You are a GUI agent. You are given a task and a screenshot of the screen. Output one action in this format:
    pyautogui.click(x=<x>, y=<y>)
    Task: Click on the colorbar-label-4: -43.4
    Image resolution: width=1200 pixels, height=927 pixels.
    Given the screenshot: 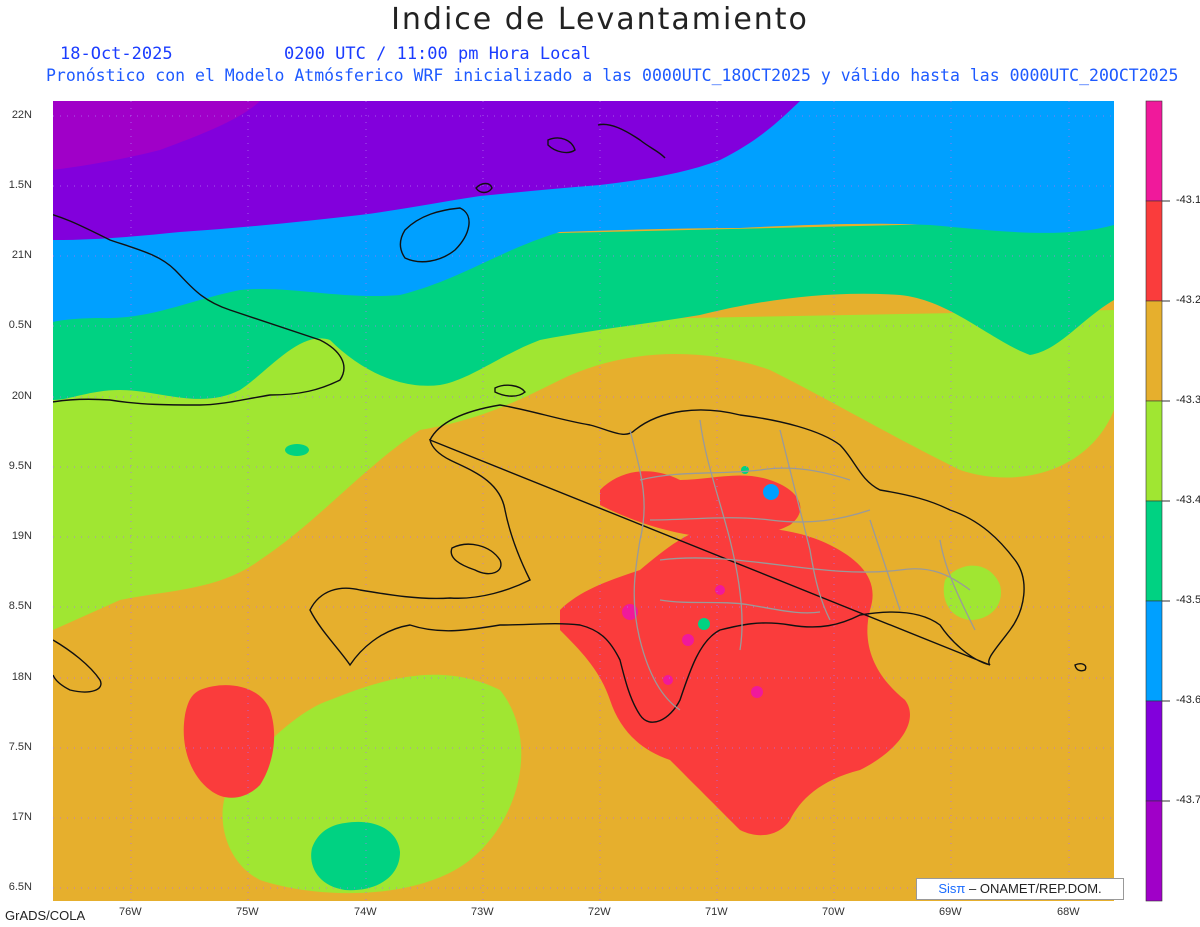 What is the action you would take?
    pyautogui.click(x=1188, y=500)
    